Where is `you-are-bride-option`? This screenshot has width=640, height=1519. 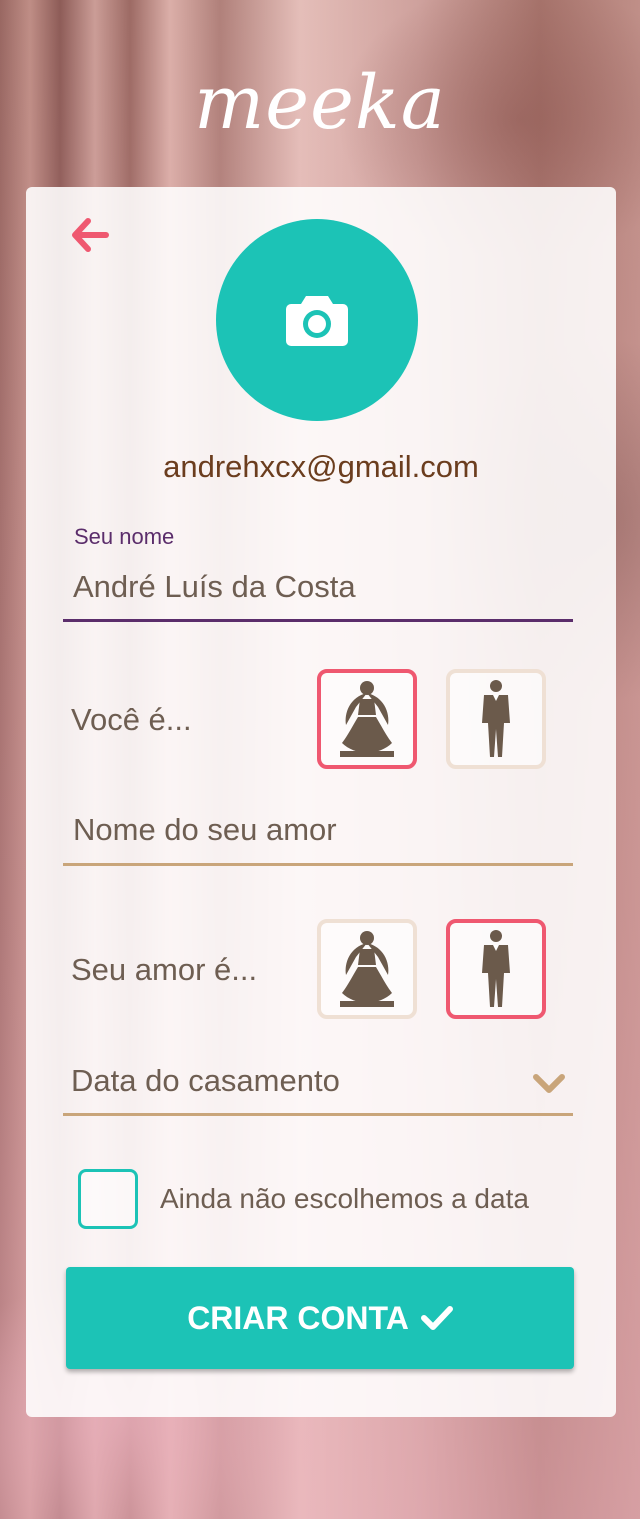
you-are-bride-option is located at coordinates (367, 719).